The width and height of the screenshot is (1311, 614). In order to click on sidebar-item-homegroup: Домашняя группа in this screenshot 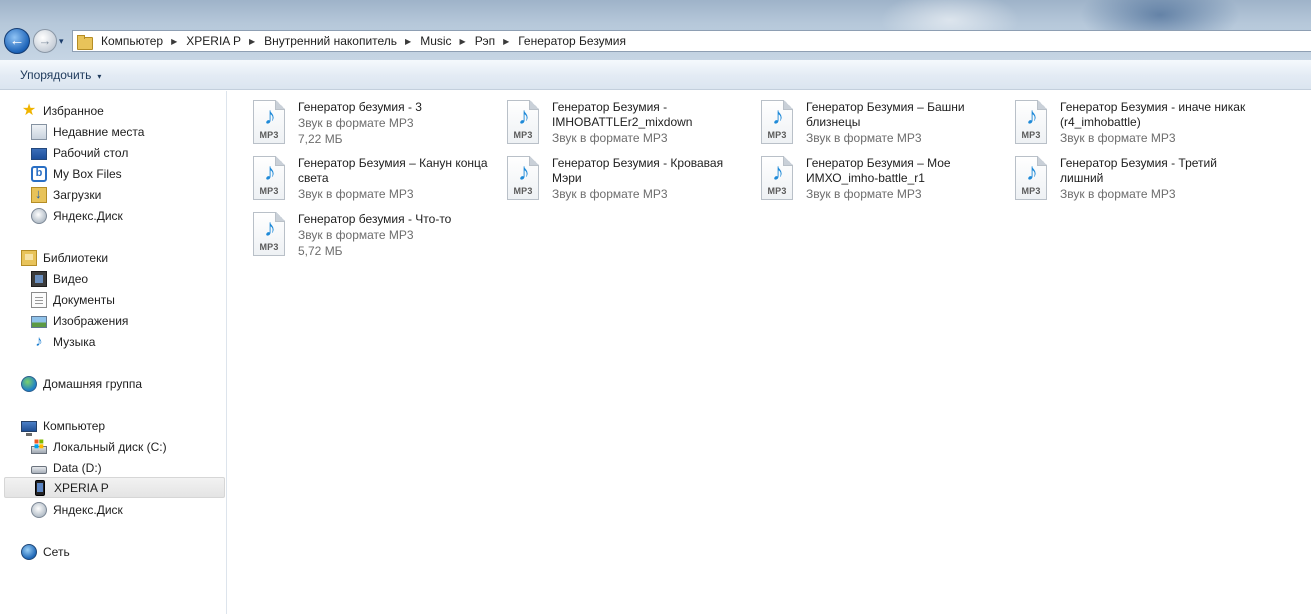, I will do `click(114, 383)`.